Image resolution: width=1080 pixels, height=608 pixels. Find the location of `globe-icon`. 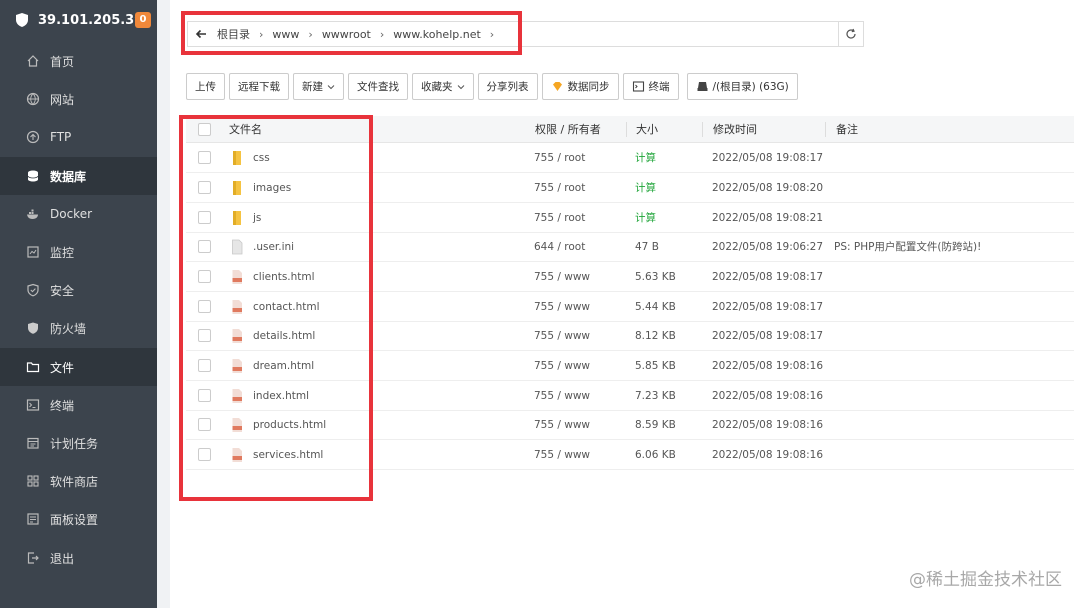

globe-icon is located at coordinates (33, 99).